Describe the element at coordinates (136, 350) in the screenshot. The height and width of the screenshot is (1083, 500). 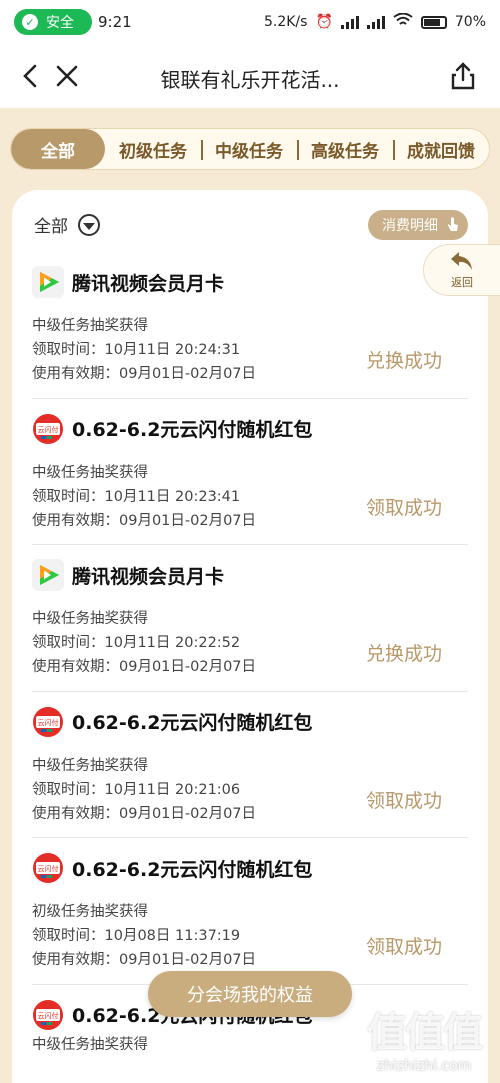
I see `item-received-time: 领取时间：10月11日 20:24:31` at that location.